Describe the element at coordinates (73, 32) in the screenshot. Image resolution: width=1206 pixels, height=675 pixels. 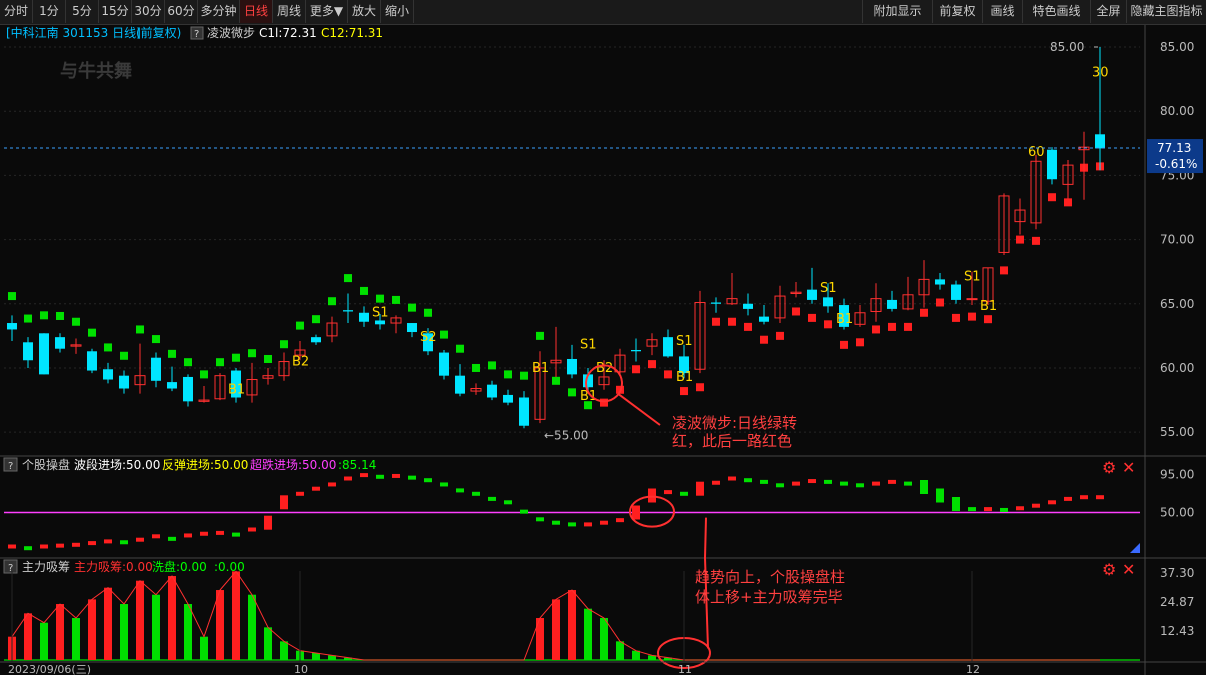
I see `svg-text: [中科江南 301153 日线]` at that location.